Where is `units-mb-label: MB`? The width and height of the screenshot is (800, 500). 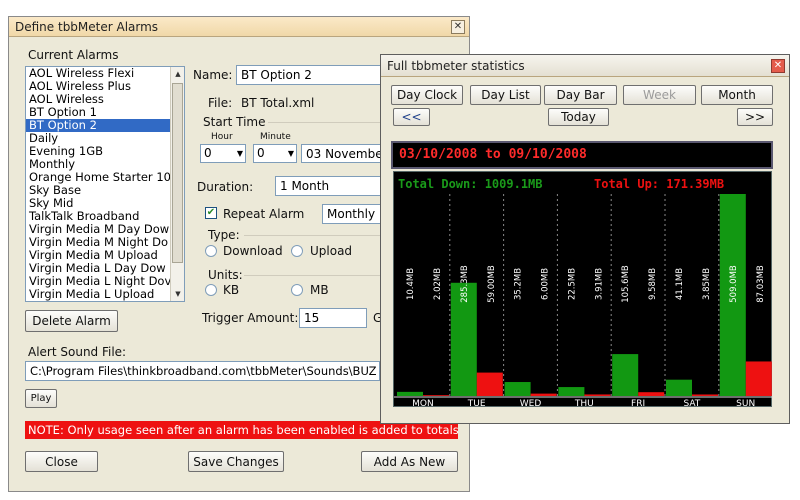
units-mb-label: MB is located at coordinates (319, 290).